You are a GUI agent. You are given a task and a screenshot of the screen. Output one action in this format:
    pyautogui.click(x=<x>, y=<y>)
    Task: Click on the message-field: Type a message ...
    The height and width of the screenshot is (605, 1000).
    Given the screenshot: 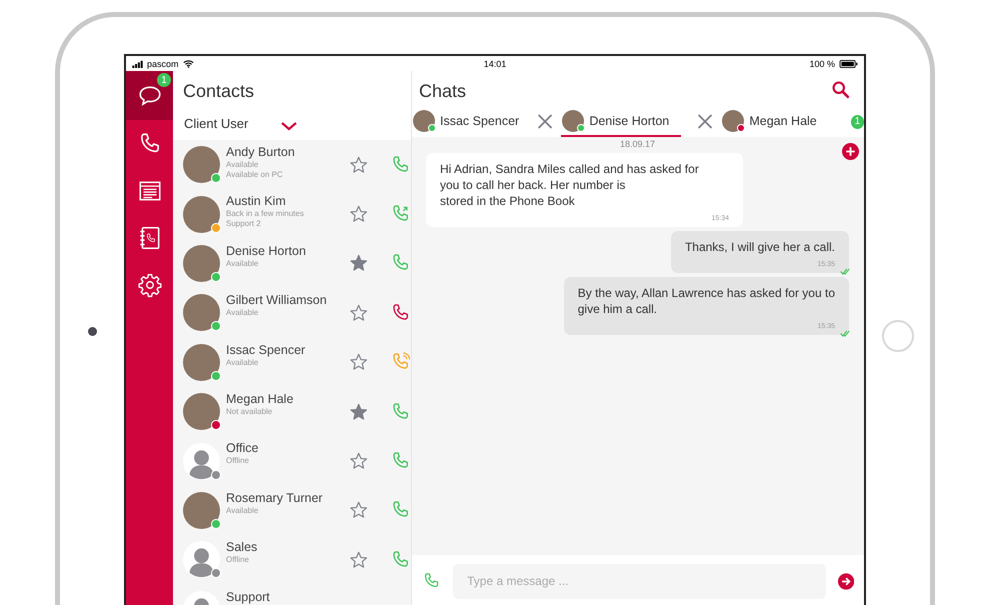 What is the action you would take?
    pyautogui.click(x=639, y=581)
    